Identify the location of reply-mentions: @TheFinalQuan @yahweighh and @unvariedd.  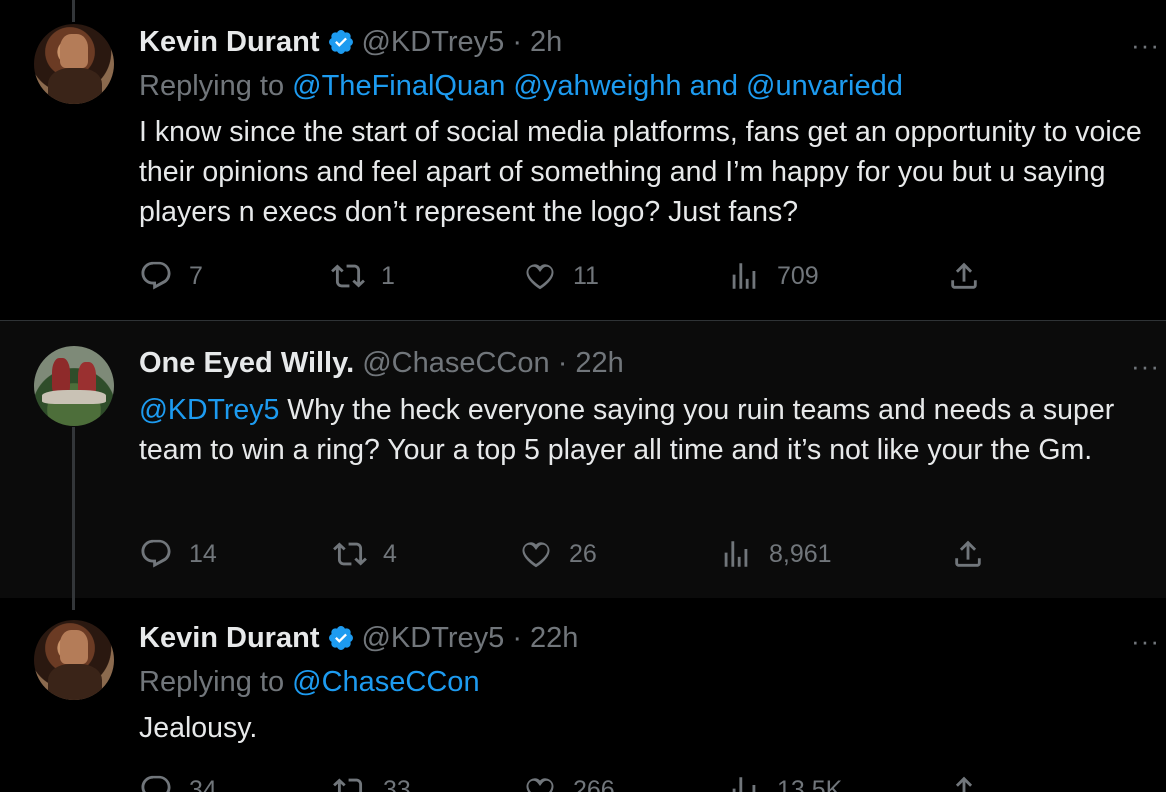
(597, 86).